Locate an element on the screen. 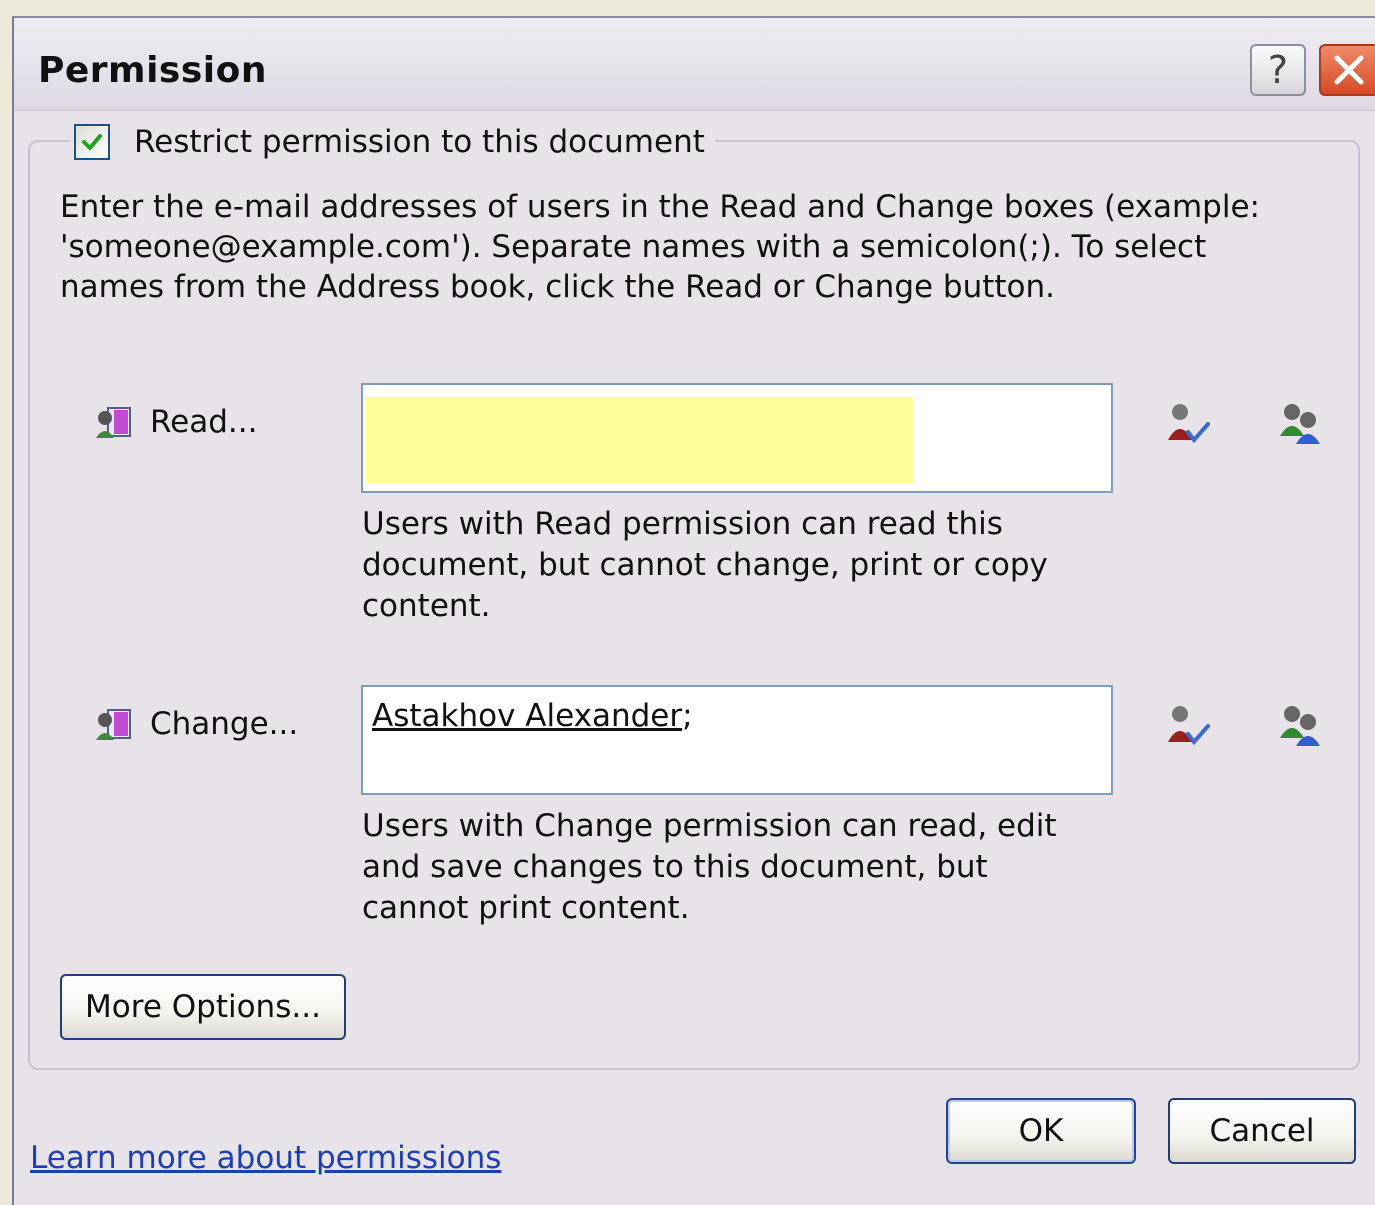 This screenshot has width=1375, height=1205. close-icon is located at coordinates (1349, 70).